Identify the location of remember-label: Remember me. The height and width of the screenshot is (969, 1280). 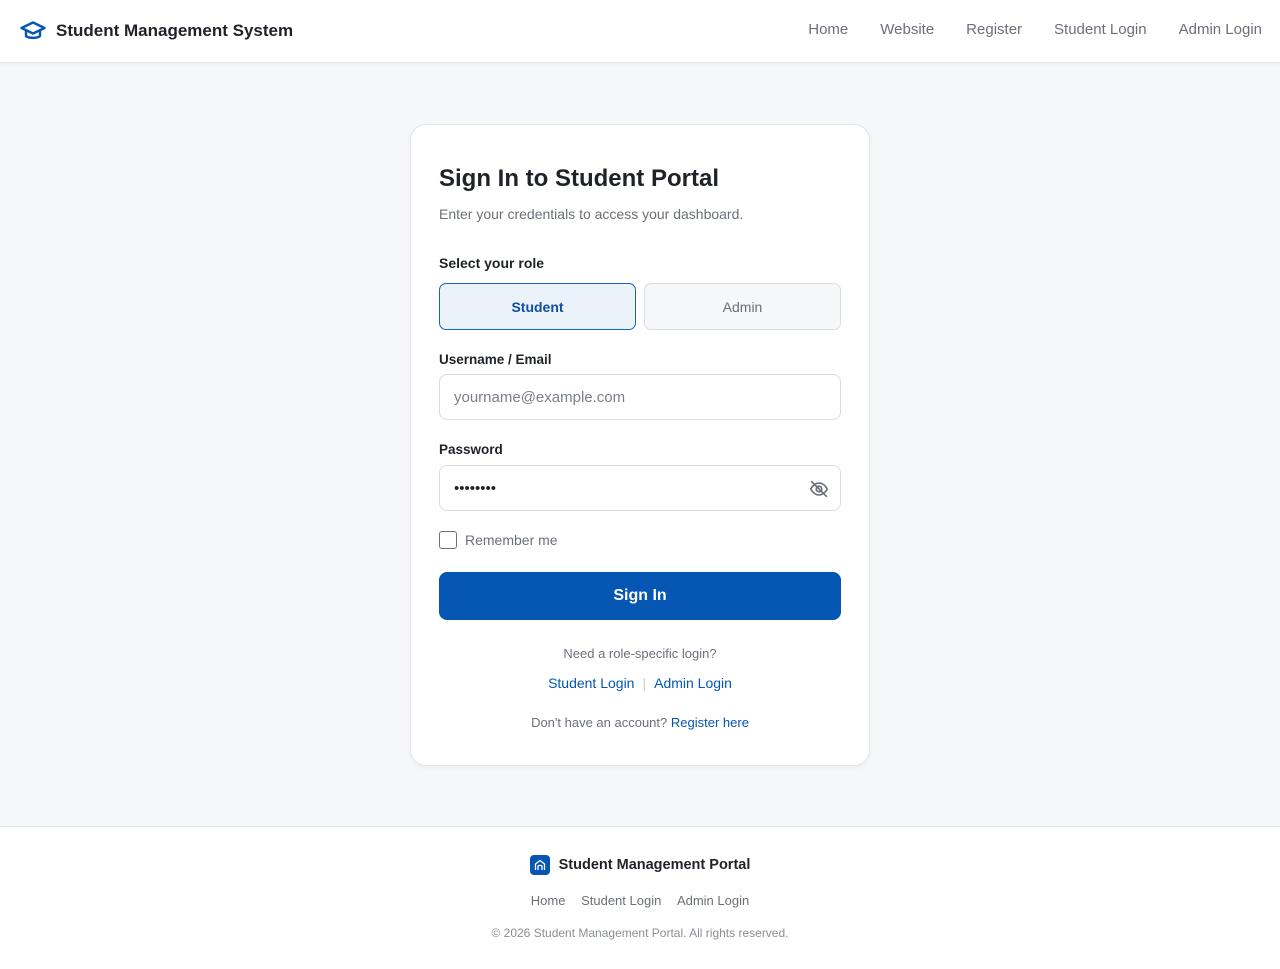
(511, 540).